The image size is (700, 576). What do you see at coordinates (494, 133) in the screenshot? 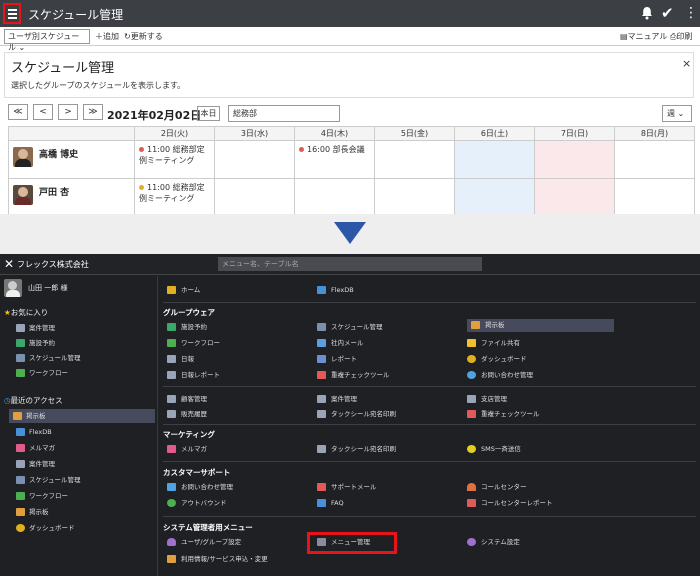
I see `header-cell-day: 6日(土)` at bounding box center [494, 133].